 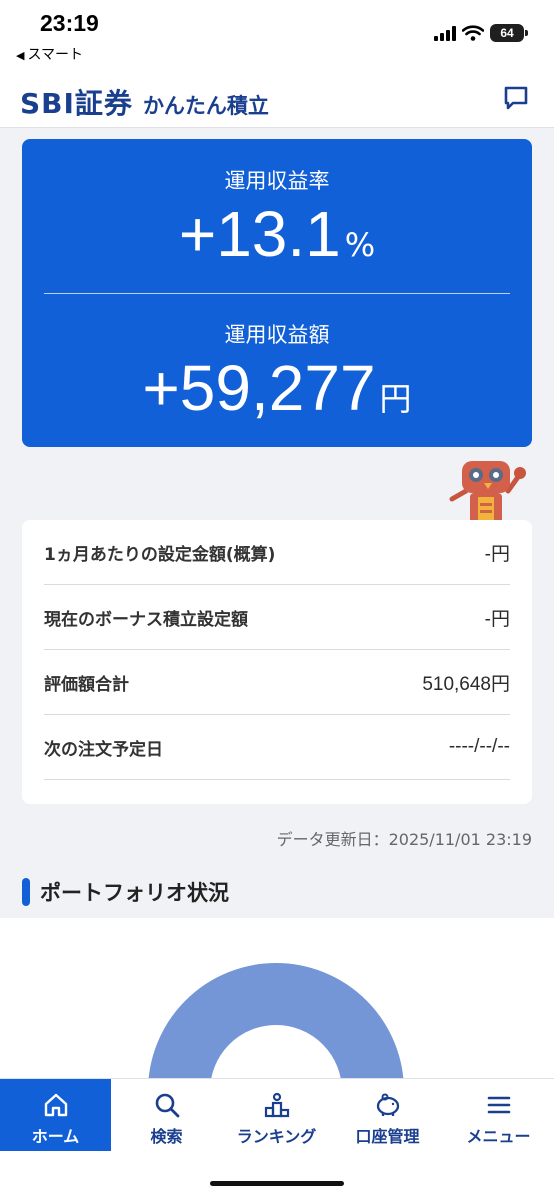 What do you see at coordinates (387, 1104) in the screenshot?
I see `piggy-bank-icon` at bounding box center [387, 1104].